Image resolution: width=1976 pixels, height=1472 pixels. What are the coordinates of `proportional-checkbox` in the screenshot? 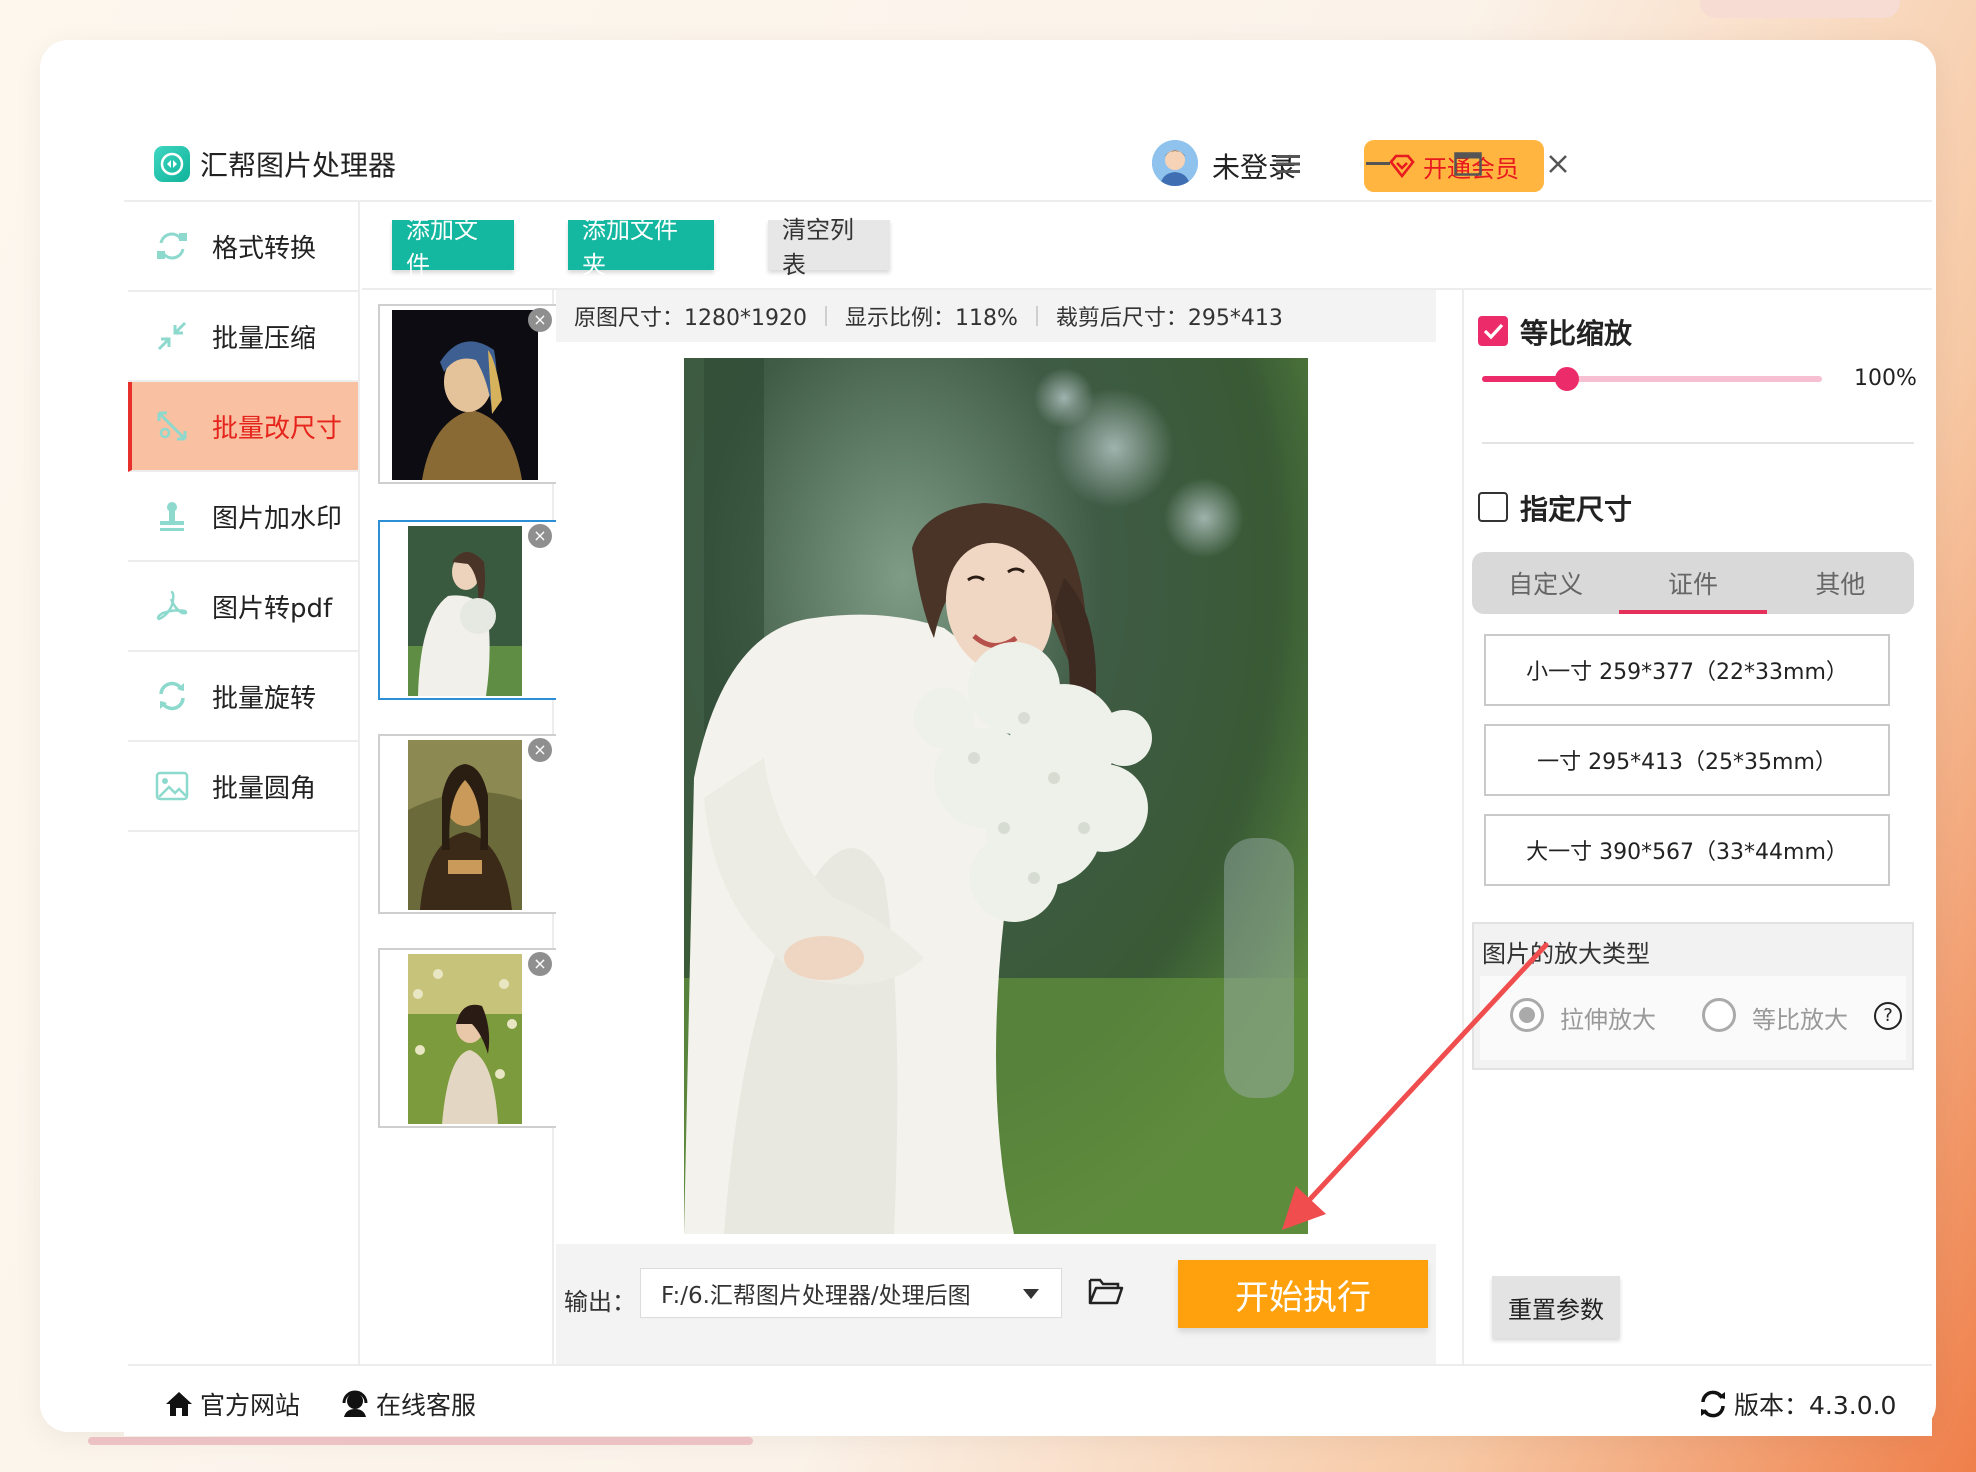 It's located at (1493, 331).